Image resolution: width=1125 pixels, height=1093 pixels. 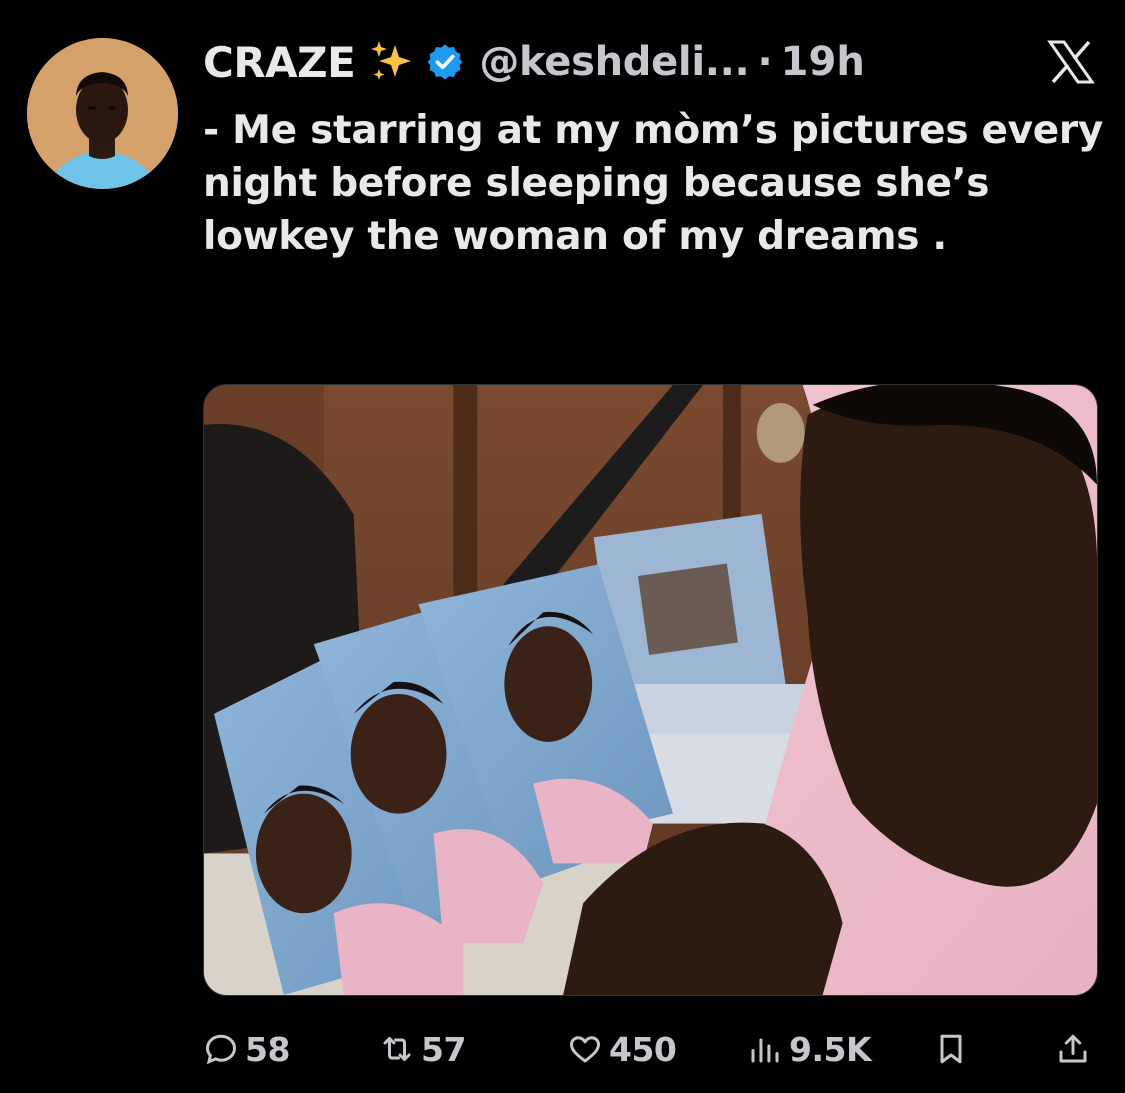 I want to click on views-count: 9.5K, so click(x=830, y=1049).